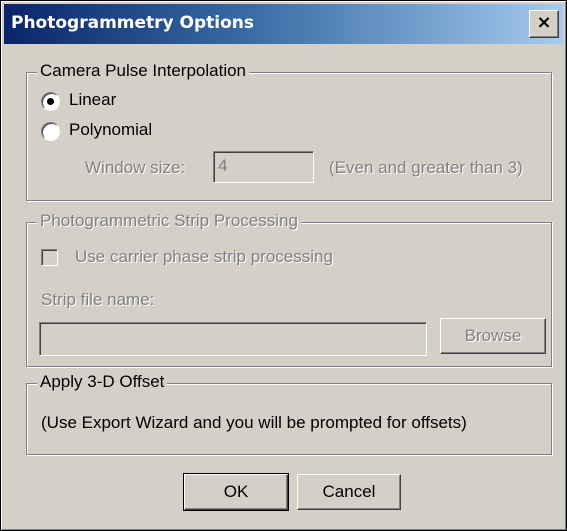 This screenshot has height=531, width=567. I want to click on offset-legend: Apply 3-D Offset, so click(102, 382).